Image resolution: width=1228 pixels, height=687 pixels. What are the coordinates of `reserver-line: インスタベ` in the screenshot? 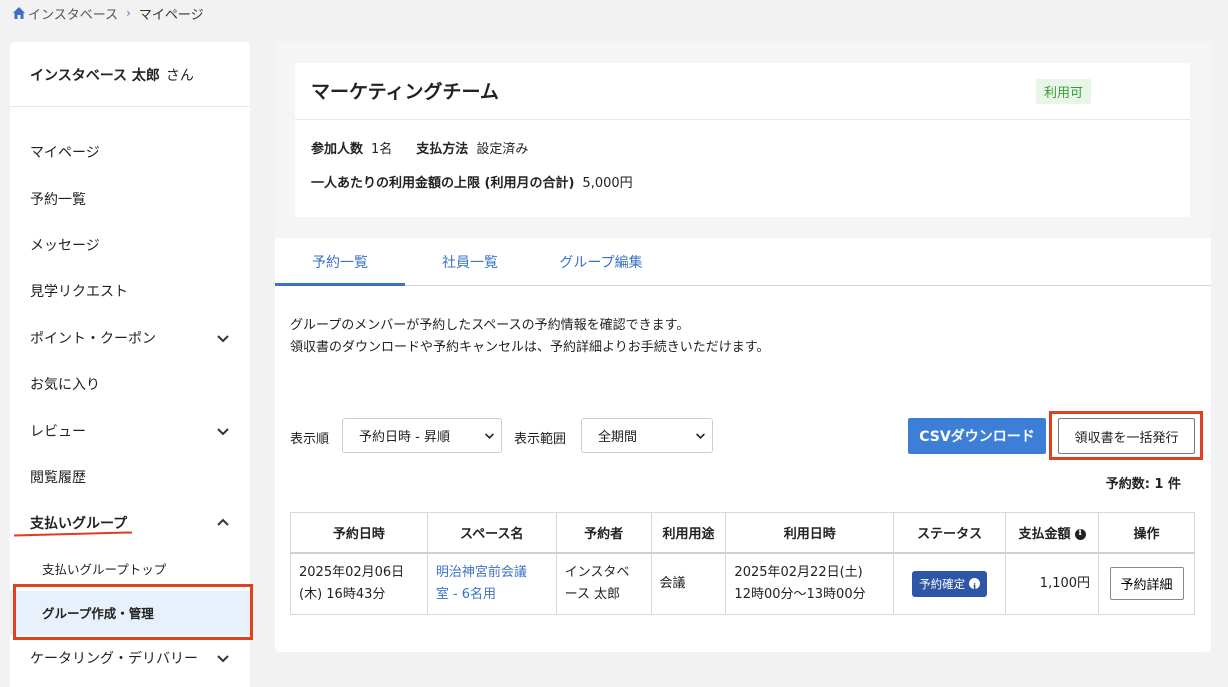 It's located at (597, 572).